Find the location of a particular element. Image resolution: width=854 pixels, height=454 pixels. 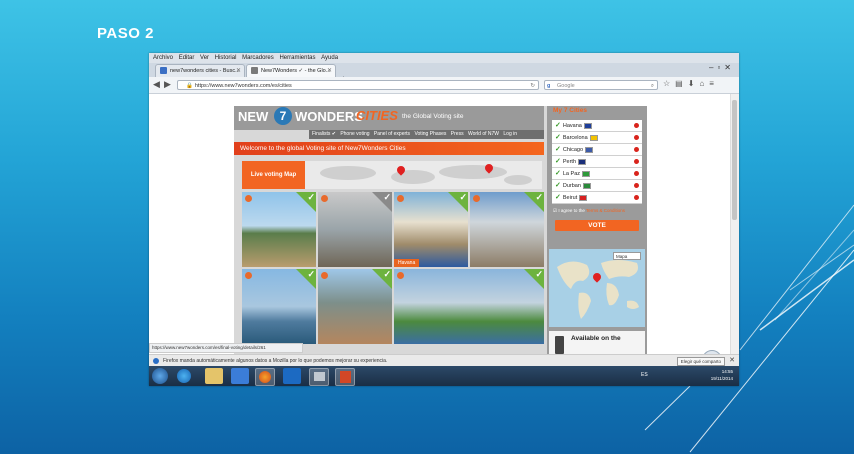

live-voting-map-label: Live voting Map is located at coordinates (273, 175).